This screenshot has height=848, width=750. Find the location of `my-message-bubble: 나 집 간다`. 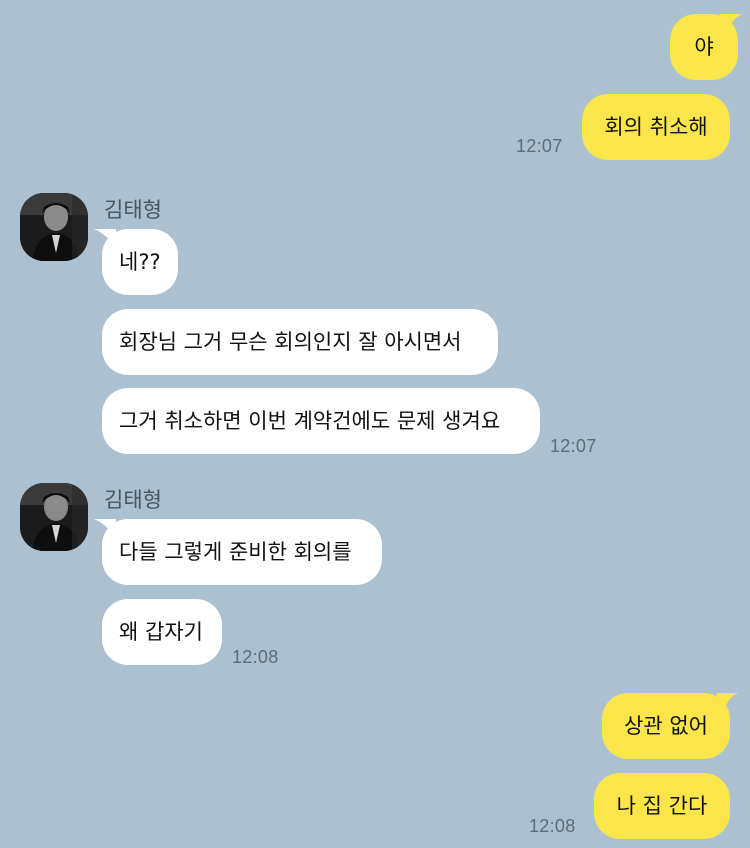

my-message-bubble: 나 집 간다 is located at coordinates (662, 806).